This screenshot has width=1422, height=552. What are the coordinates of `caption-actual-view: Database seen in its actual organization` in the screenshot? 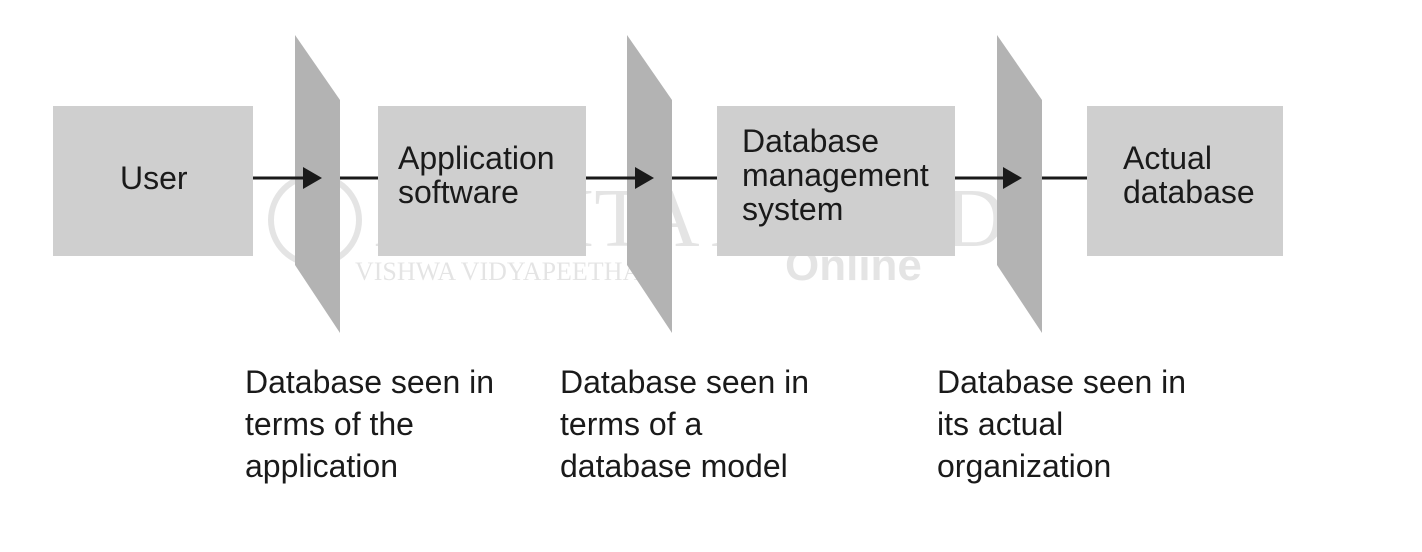 It's located at (1062, 424).